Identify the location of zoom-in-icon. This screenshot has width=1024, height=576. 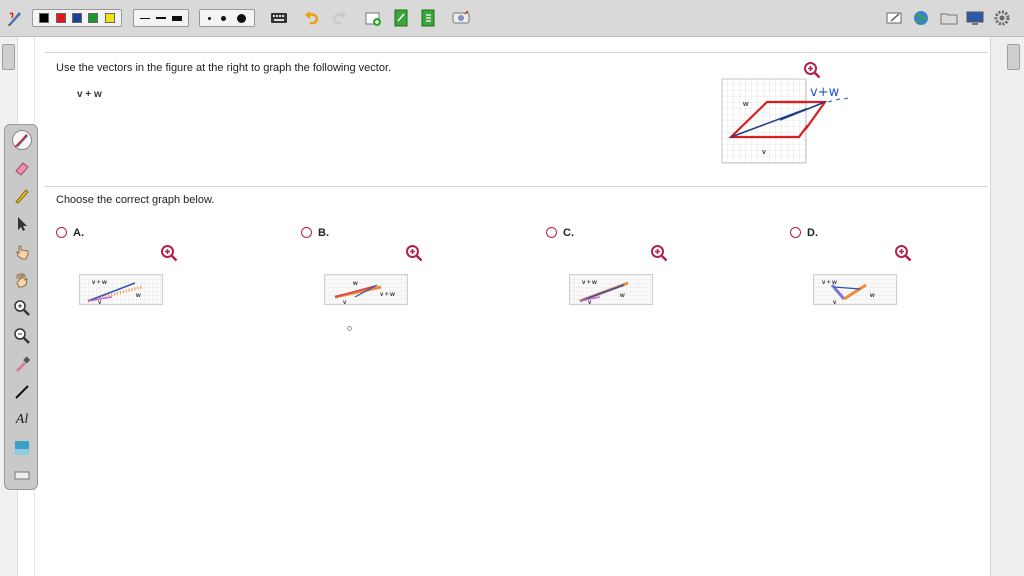
(22, 308).